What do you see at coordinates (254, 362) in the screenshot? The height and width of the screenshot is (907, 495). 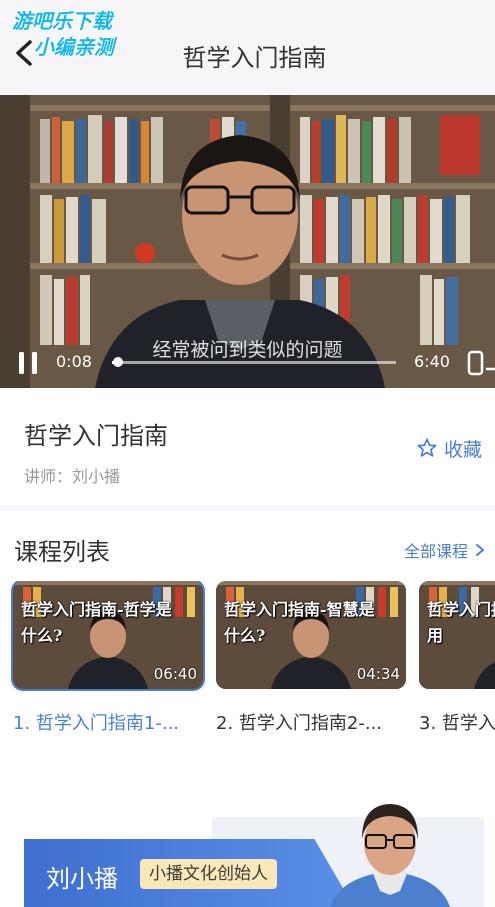 I see `progress-bar` at bounding box center [254, 362].